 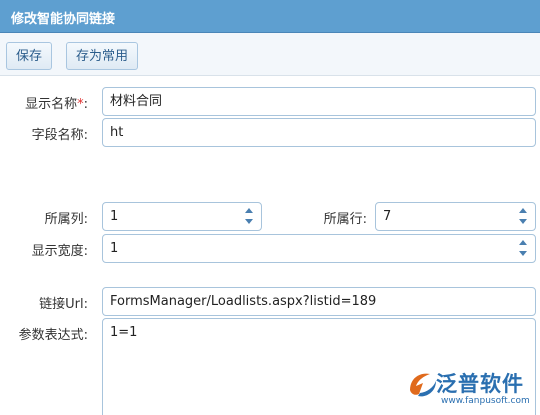 I want to click on toolbar: 保存 存为常用, so click(x=270, y=54).